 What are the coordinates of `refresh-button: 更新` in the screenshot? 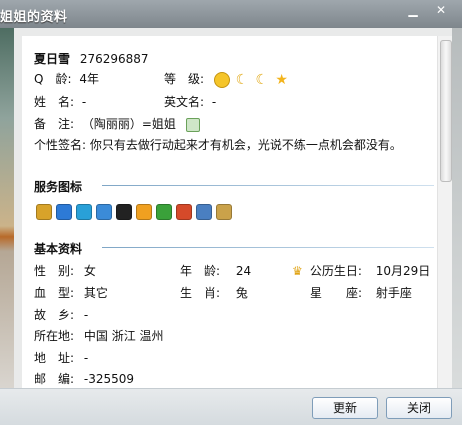 It's located at (345, 408).